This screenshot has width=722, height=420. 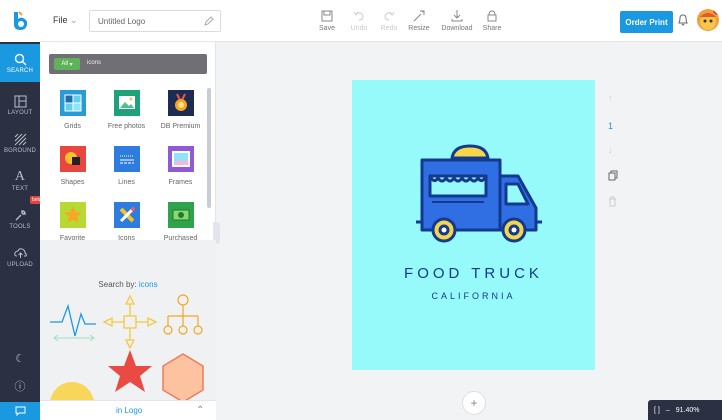 What do you see at coordinates (64, 64) in the screenshot?
I see `filter-all-label: All` at bounding box center [64, 64].